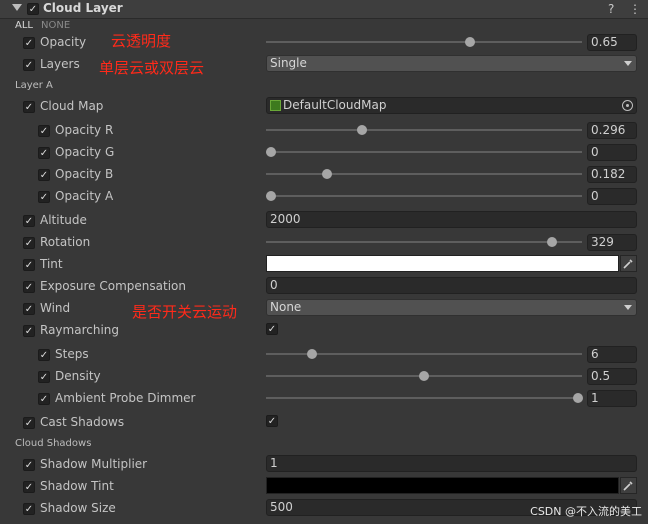 This screenshot has width=648, height=524. What do you see at coordinates (286, 307) in the screenshot?
I see `wind-value: None` at bounding box center [286, 307].